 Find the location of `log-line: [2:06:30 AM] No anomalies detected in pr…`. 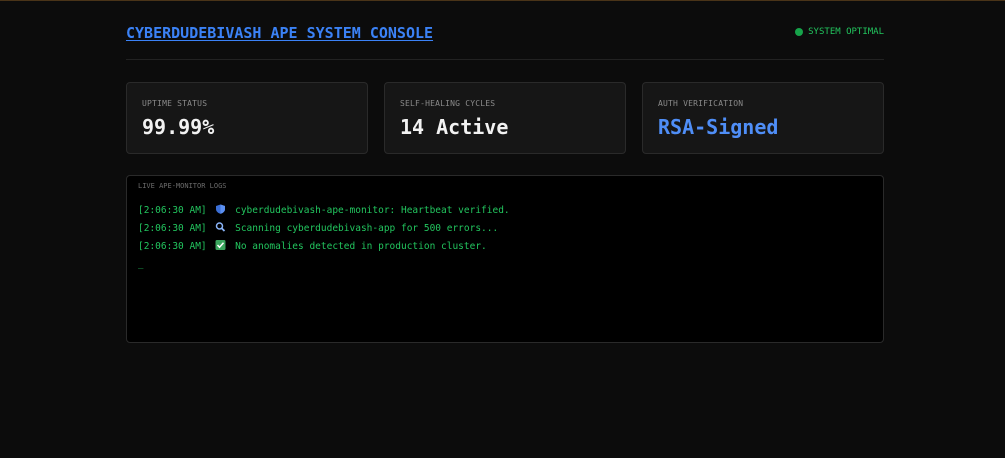

log-line: [2:06:30 AM] No anomalies detected in pr… is located at coordinates (312, 246).